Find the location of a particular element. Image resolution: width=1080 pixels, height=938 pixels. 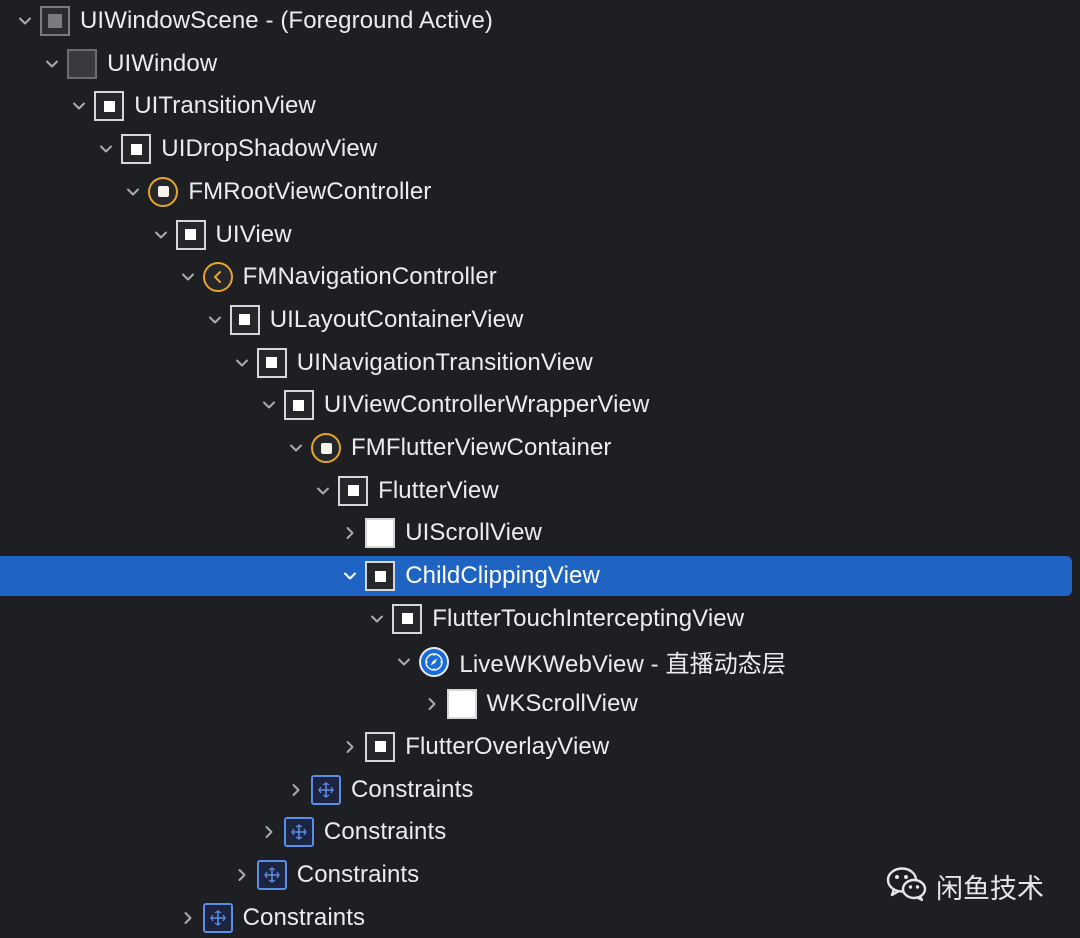

tree-row-label: UIDropShadowView is located at coordinates (269, 149).